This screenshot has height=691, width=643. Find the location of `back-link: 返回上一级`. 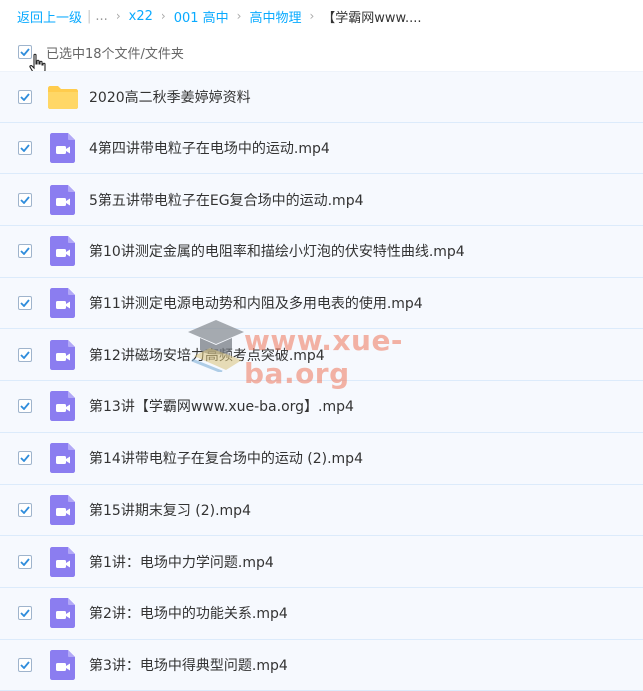

back-link: 返回上一级 is located at coordinates (49, 16).